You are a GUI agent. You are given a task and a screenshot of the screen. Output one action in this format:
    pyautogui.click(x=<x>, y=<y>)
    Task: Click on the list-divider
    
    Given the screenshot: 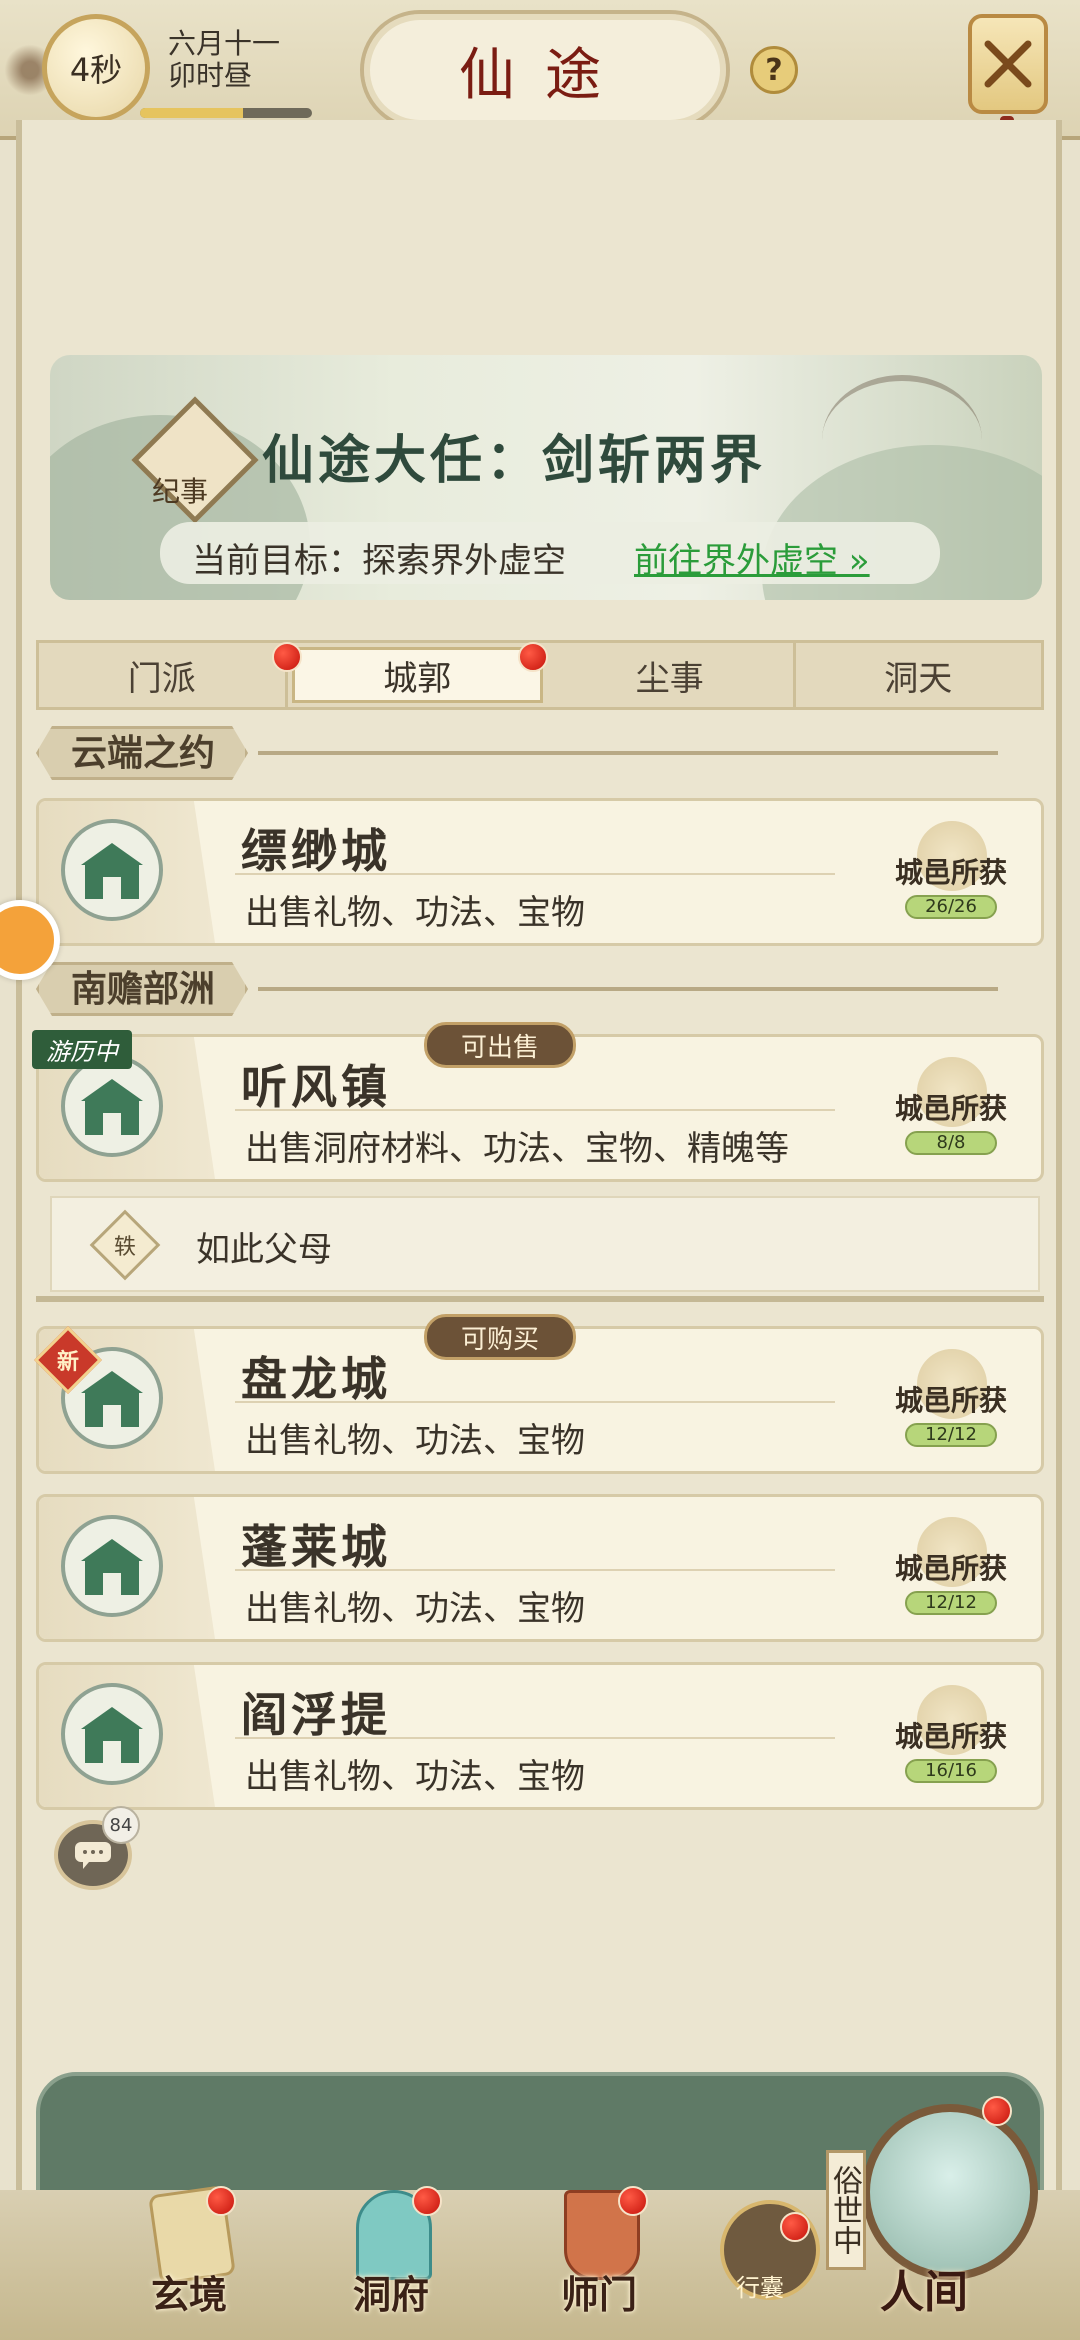 What is the action you would take?
    pyautogui.click(x=540, y=1299)
    